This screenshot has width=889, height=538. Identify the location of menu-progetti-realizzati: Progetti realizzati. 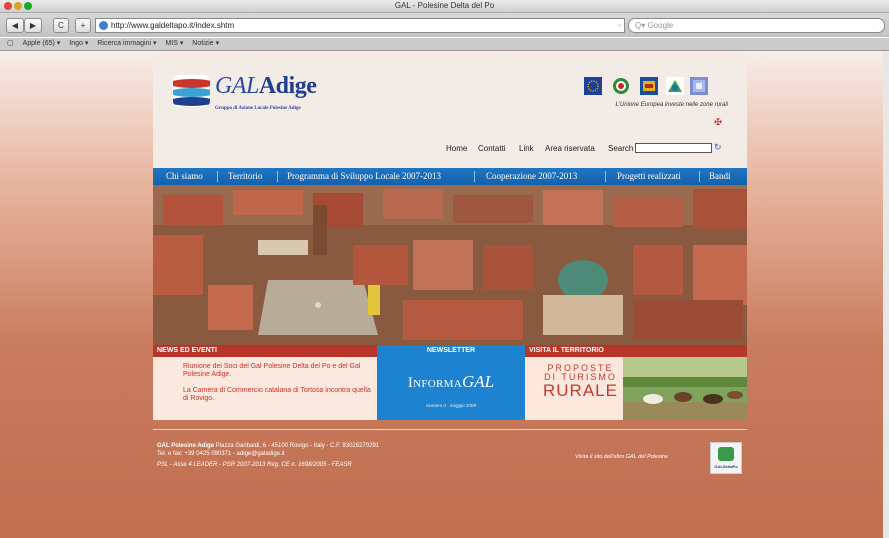
(649, 176).